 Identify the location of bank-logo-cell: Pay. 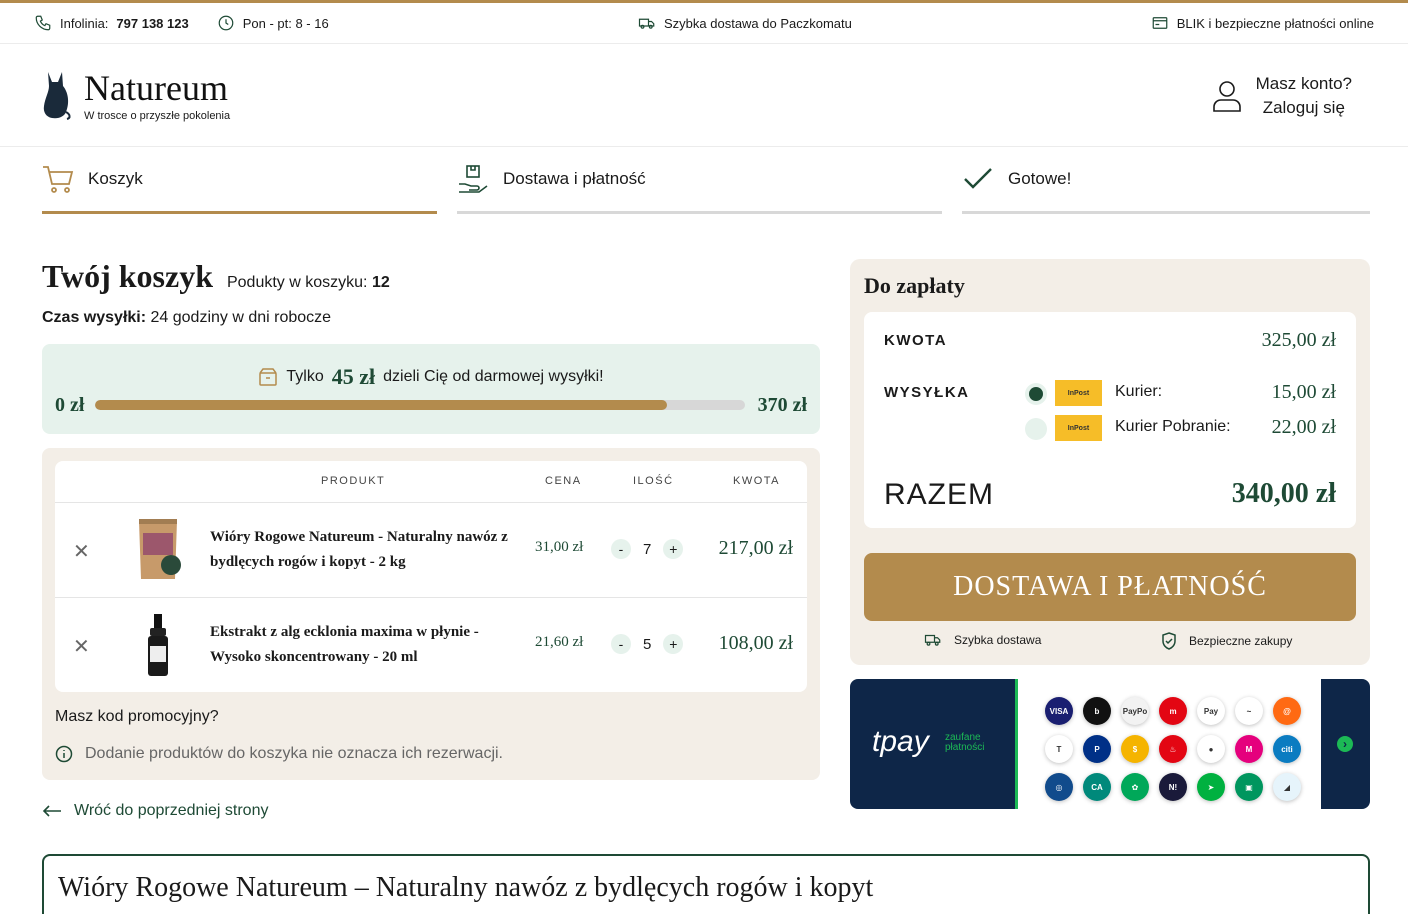
(1211, 711).